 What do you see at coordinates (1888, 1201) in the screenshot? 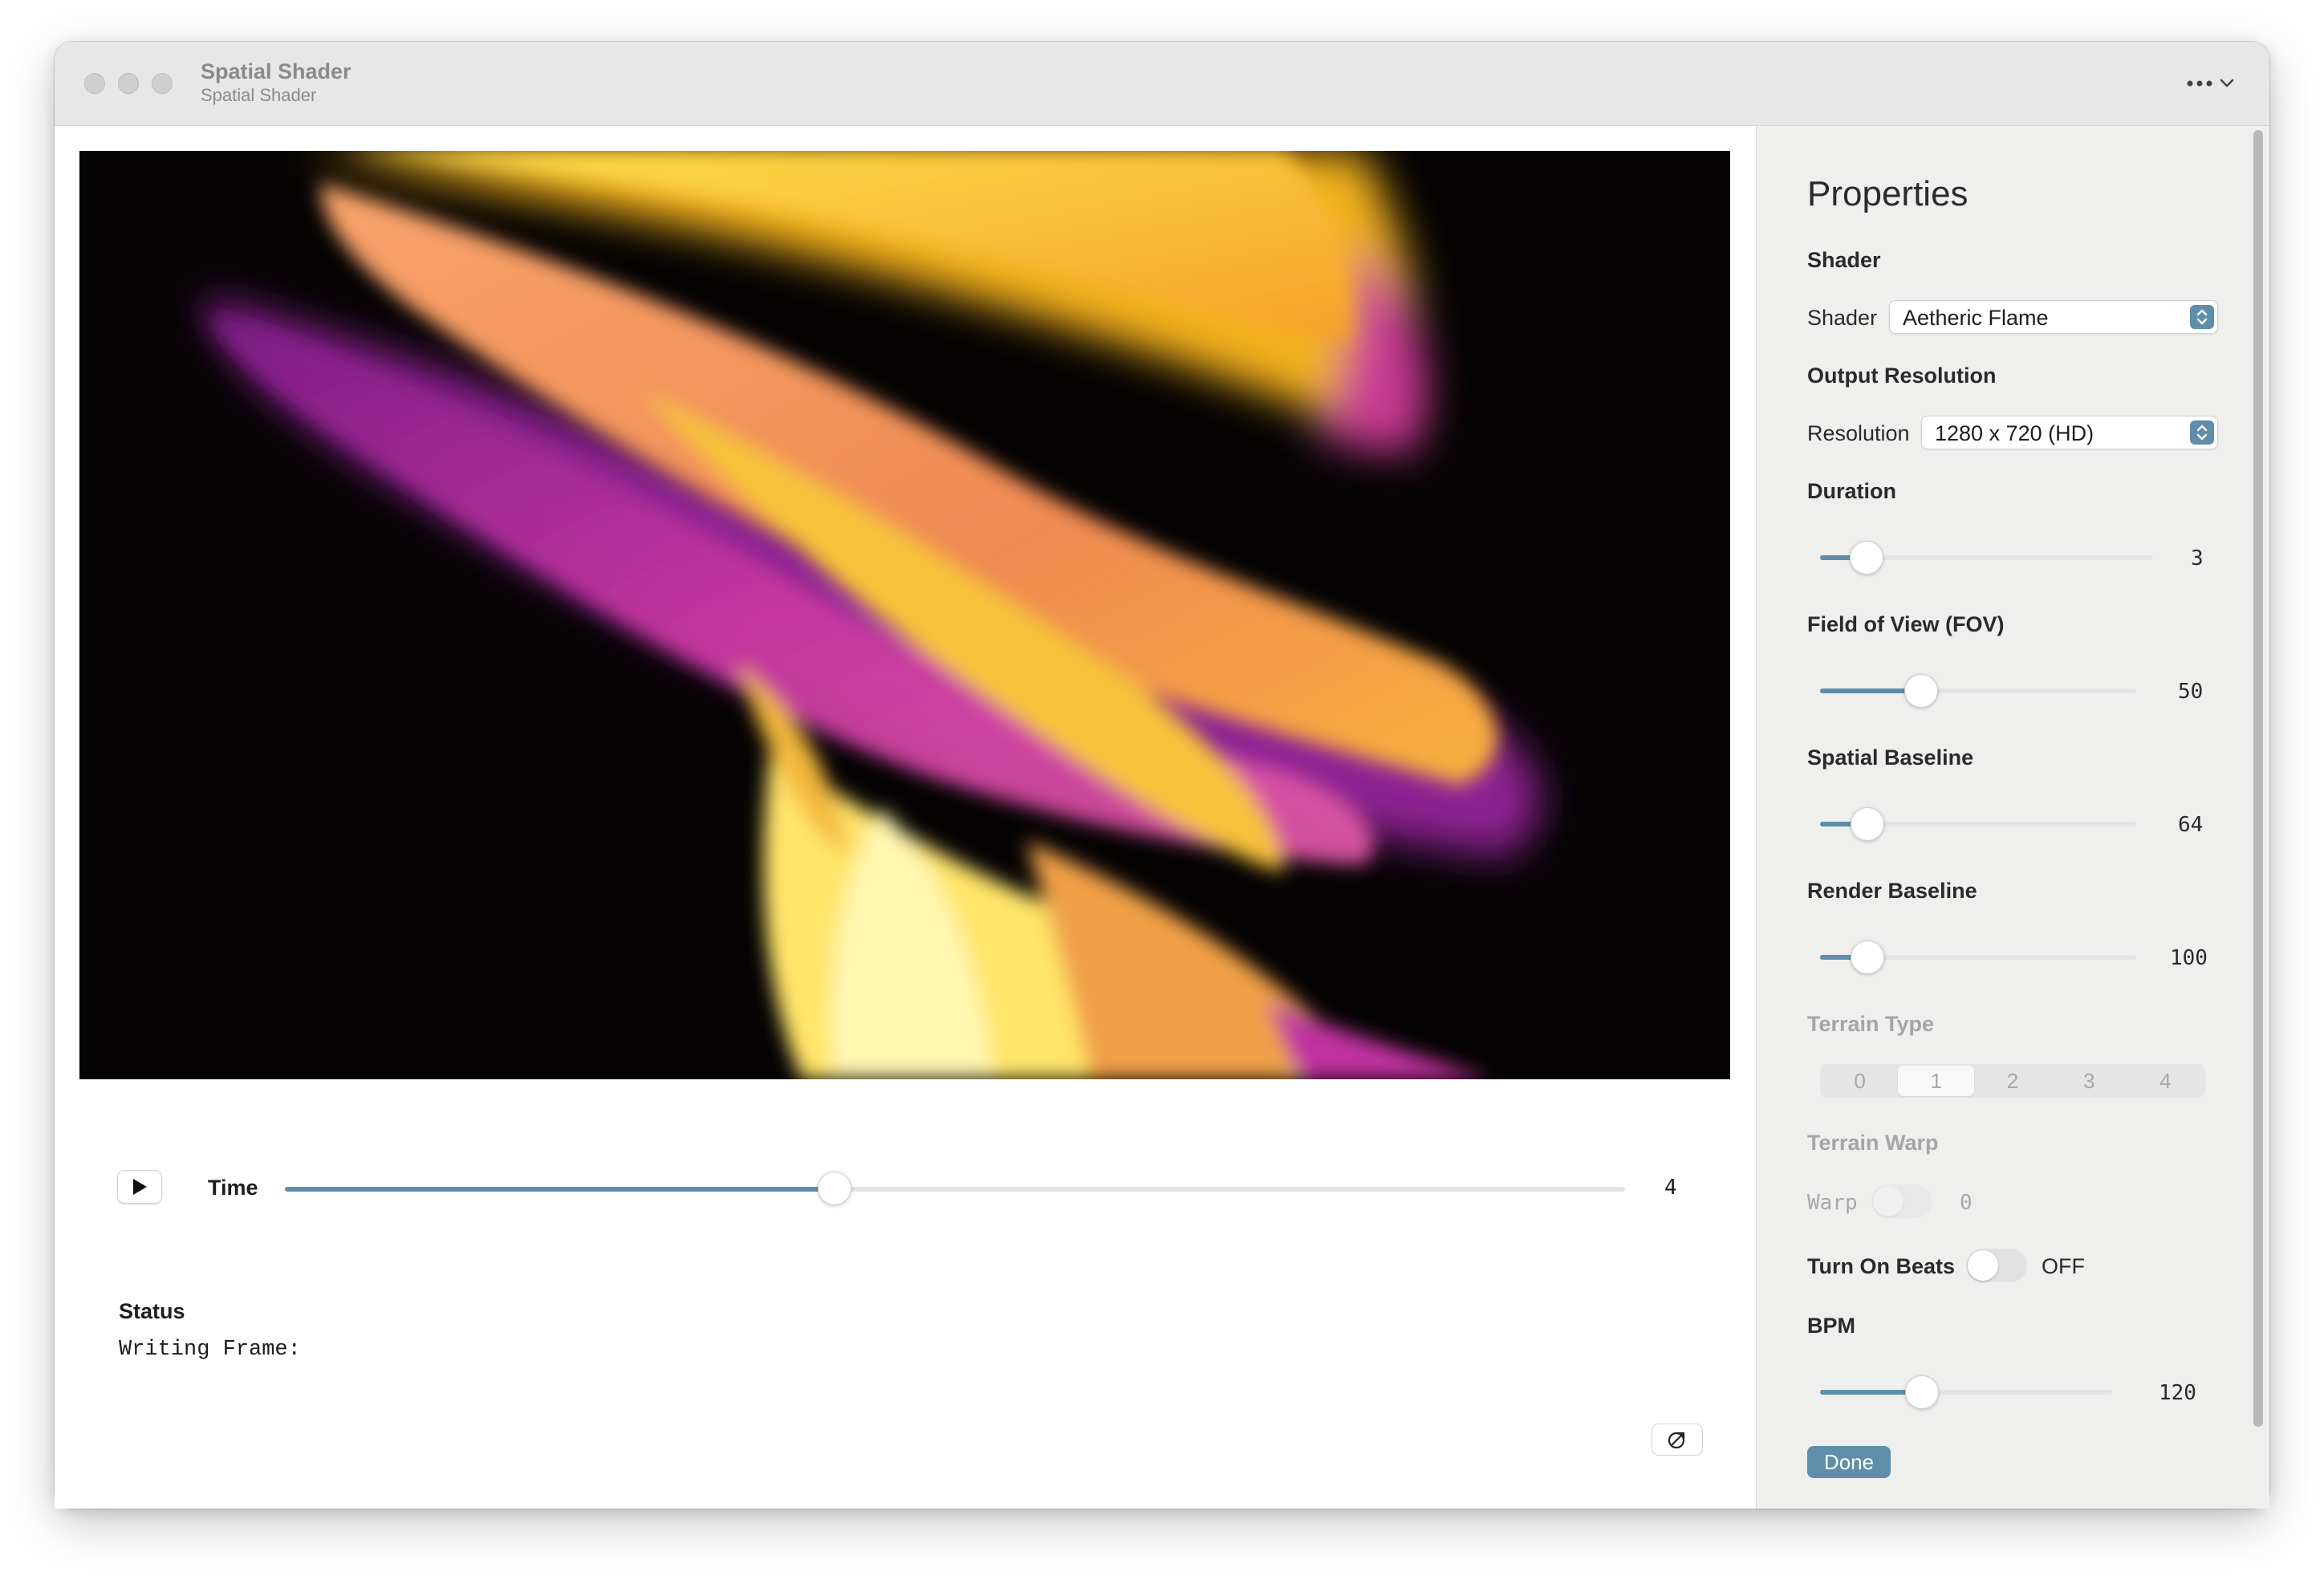
I see `warp-toggle-knob` at bounding box center [1888, 1201].